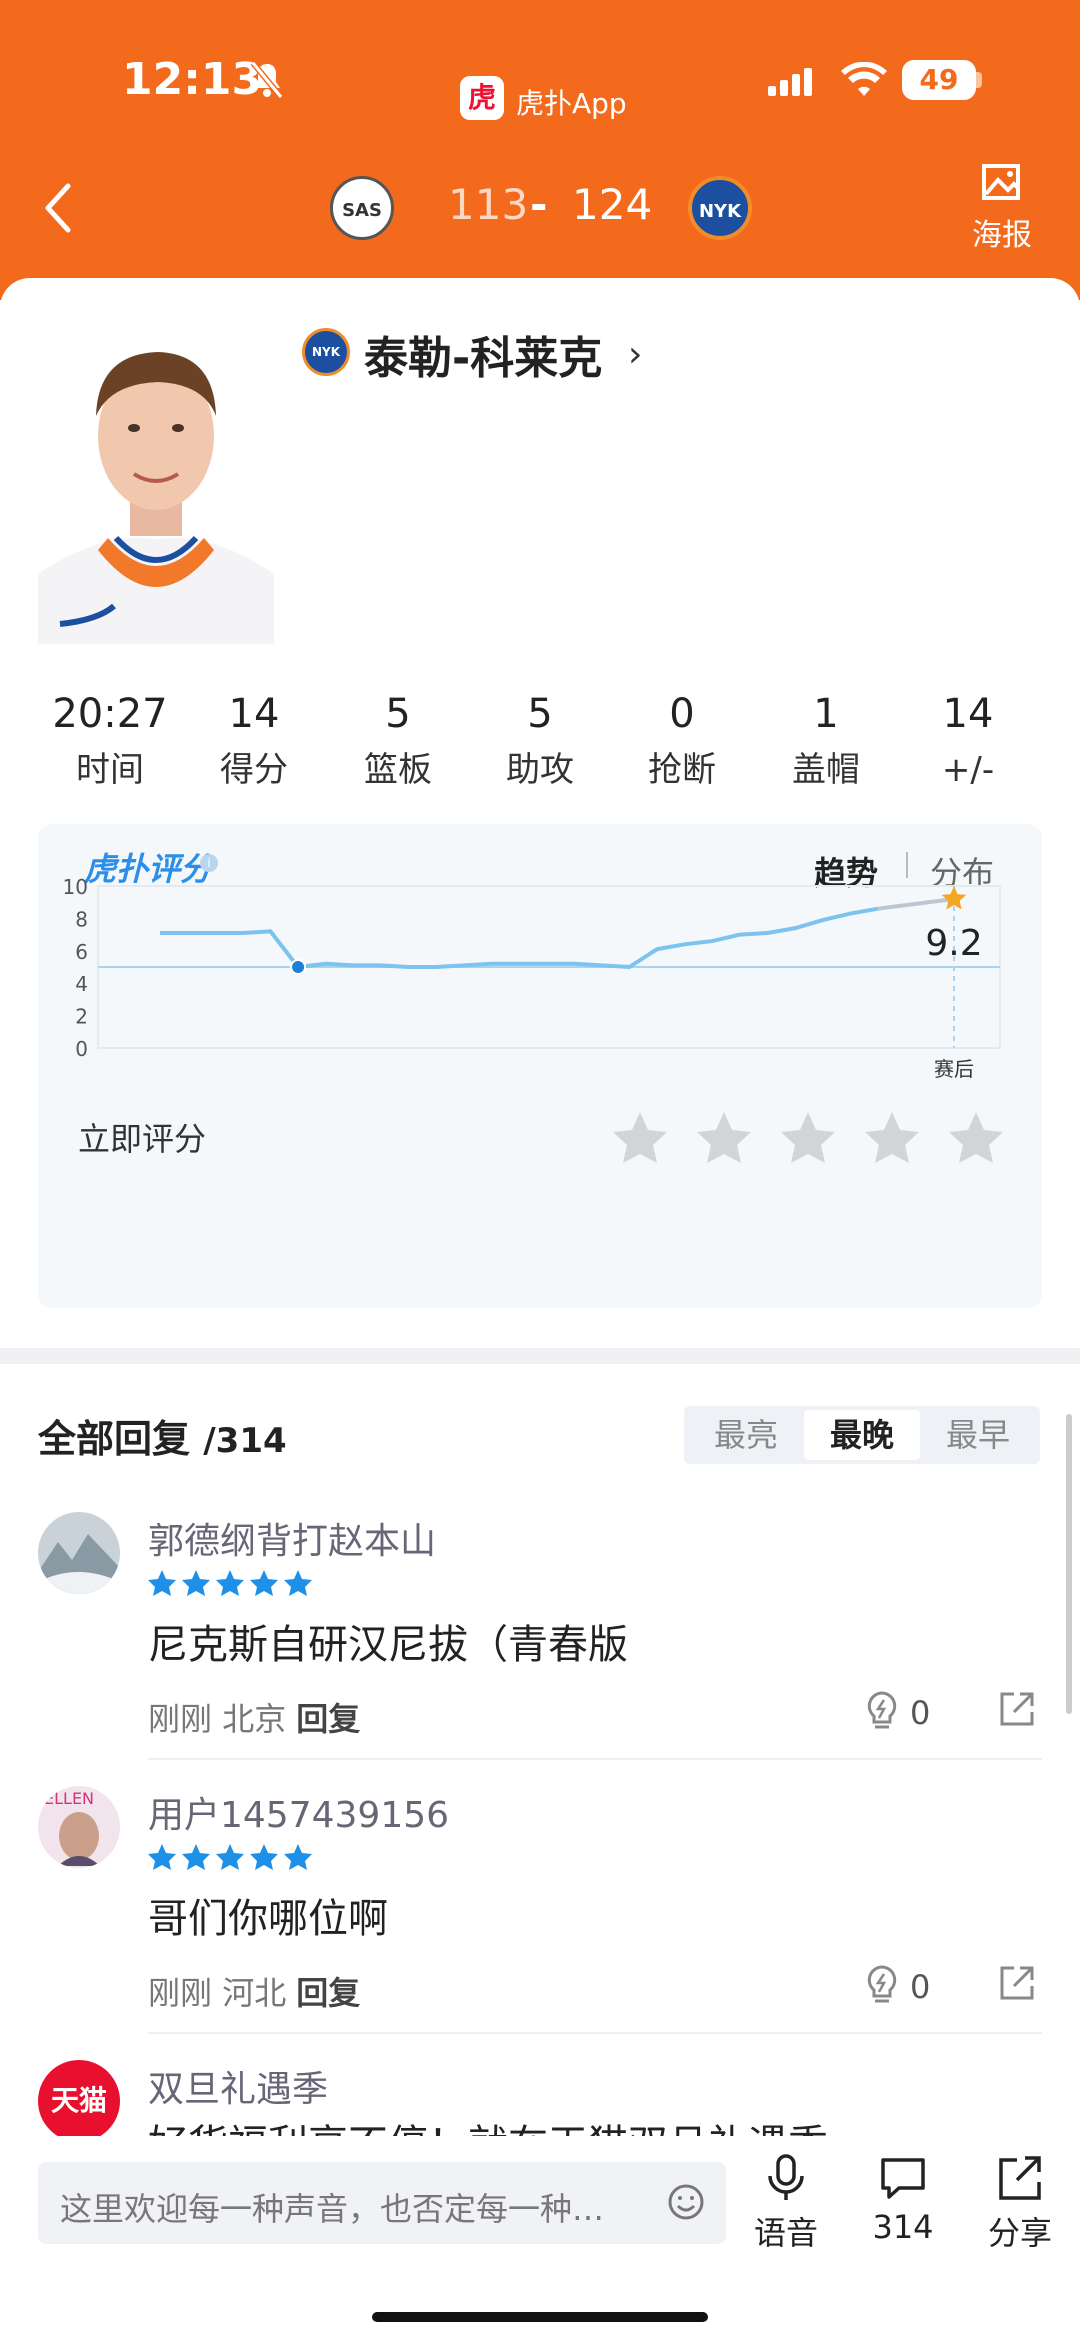 The image size is (1080, 2347). I want to click on status-bar: 12:13 虎 虎扑App 49, so click(540, 80).